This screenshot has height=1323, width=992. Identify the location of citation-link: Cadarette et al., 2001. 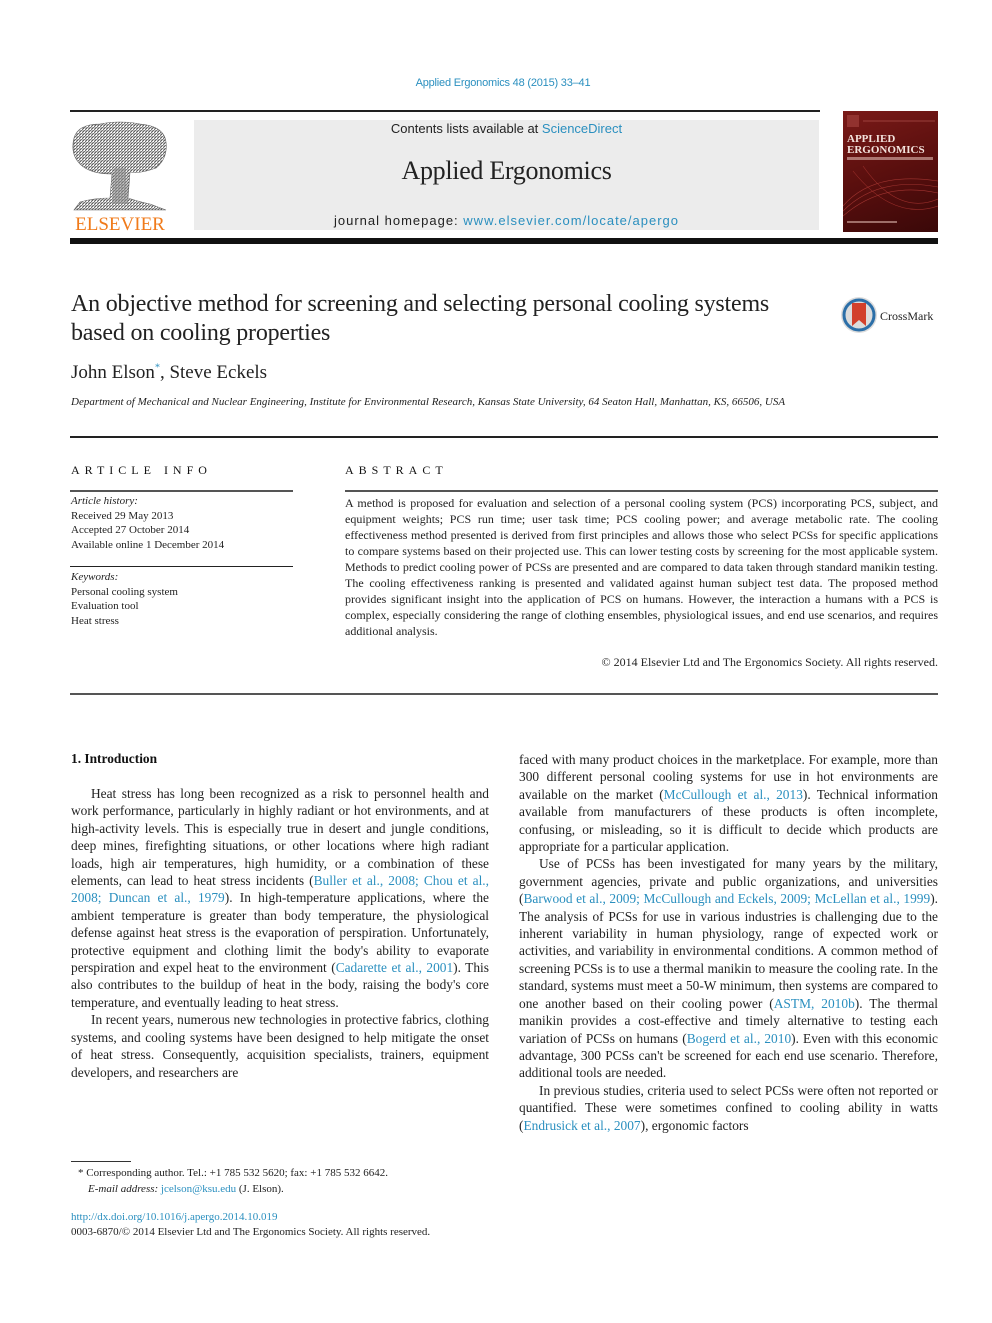
(394, 967).